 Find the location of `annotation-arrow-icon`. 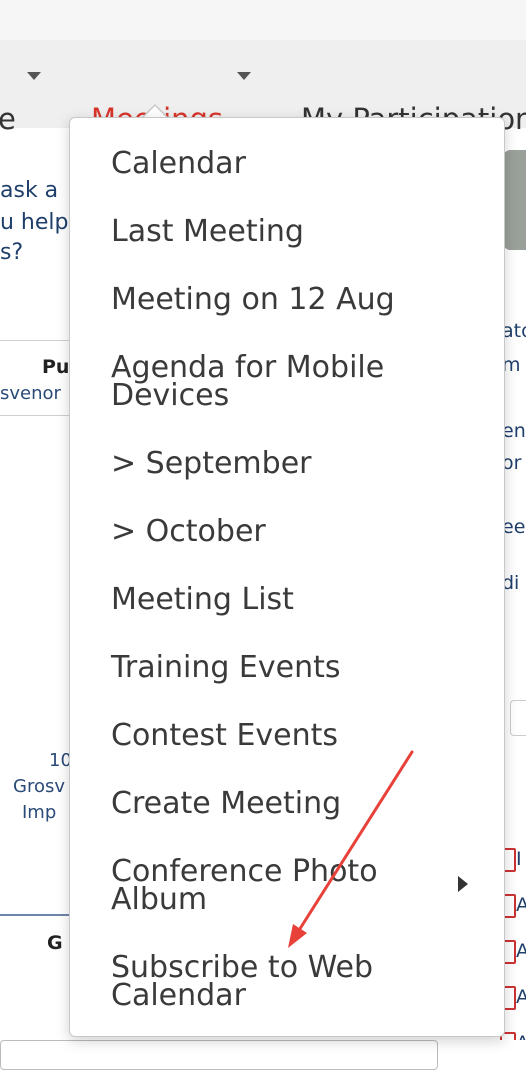

annotation-arrow-icon is located at coordinates (351, 849).